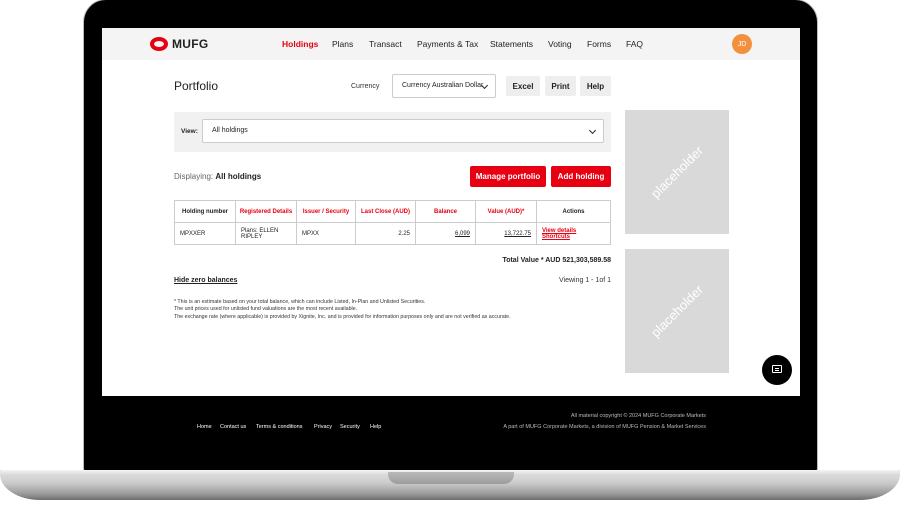 The image size is (900, 510). What do you see at coordinates (573, 233) in the screenshot?
I see `cell-actions: View details Shortcuts` at bounding box center [573, 233].